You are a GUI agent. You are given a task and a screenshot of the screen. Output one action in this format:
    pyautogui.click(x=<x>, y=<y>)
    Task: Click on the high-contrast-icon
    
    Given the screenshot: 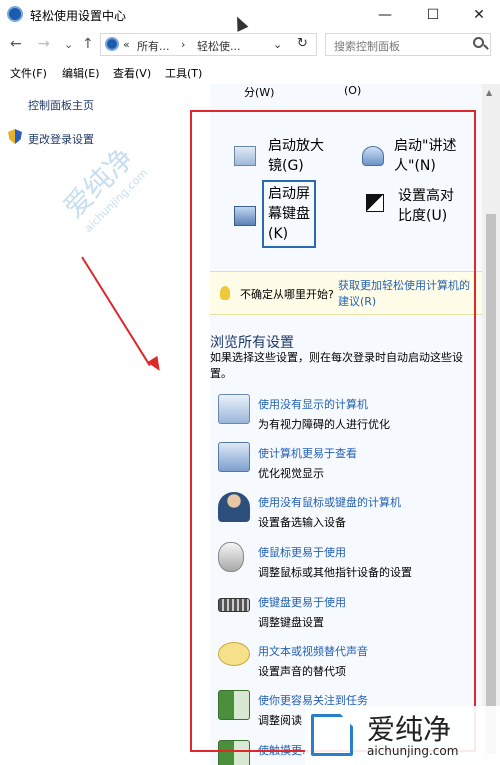 What is the action you would take?
    pyautogui.click(x=375, y=203)
    